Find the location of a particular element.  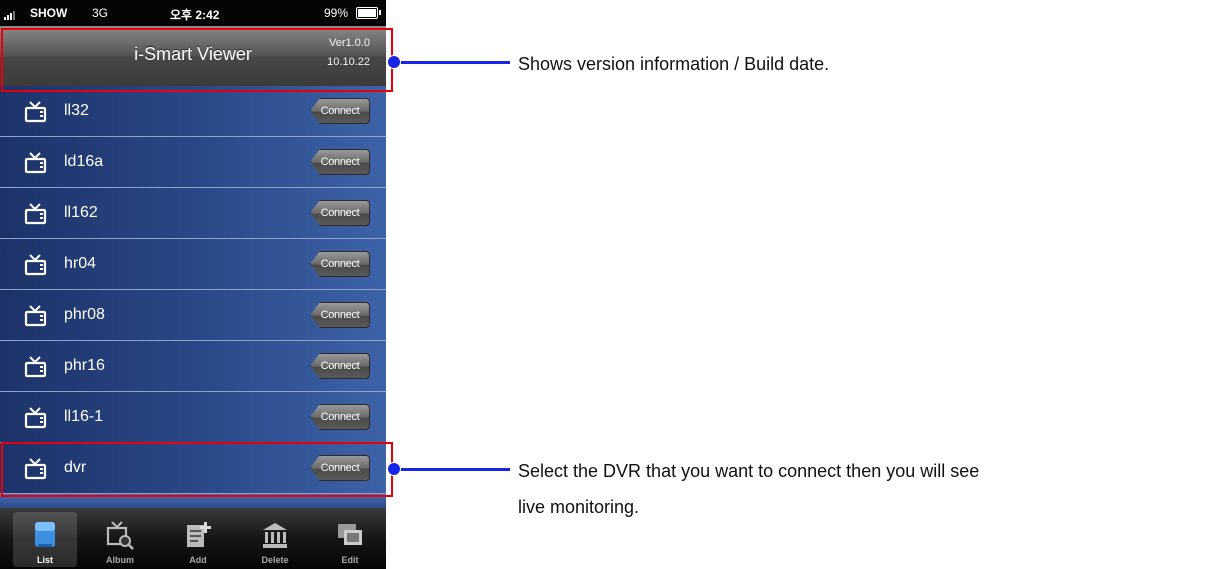

version-note: Shows version information / Build date. is located at coordinates (674, 64).